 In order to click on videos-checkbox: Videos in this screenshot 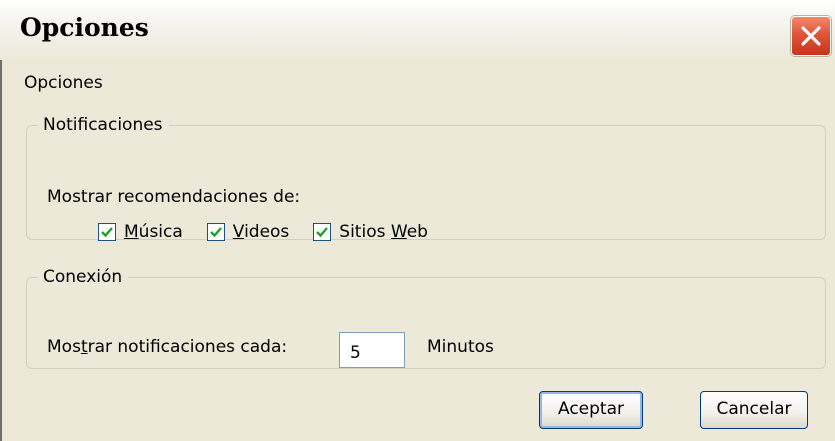, I will do `click(248, 232)`.